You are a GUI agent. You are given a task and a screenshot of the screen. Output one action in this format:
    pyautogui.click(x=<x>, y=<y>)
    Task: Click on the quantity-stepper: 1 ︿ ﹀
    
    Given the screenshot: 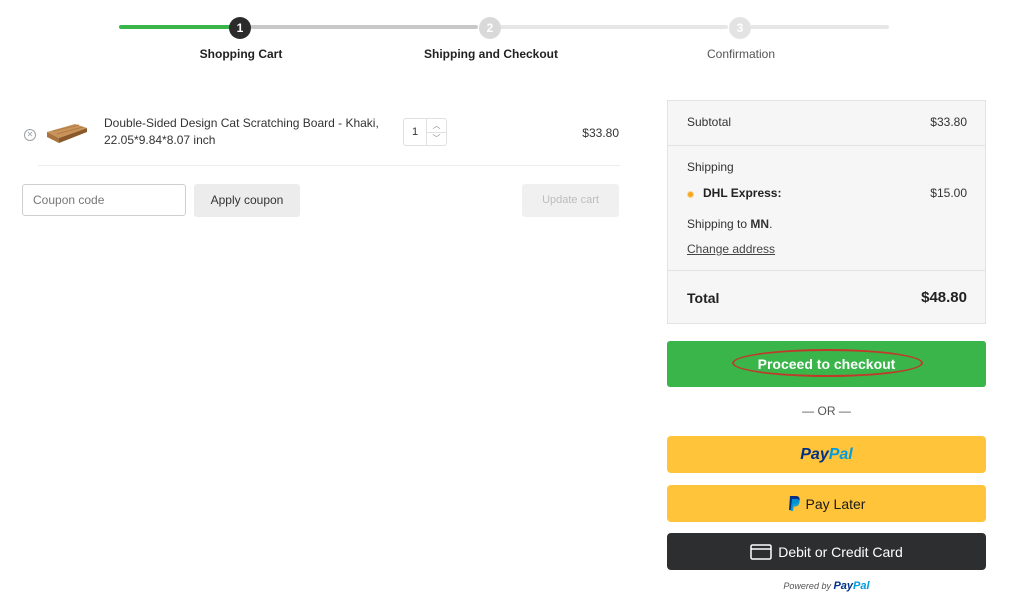 What is the action you would take?
    pyautogui.click(x=425, y=132)
    